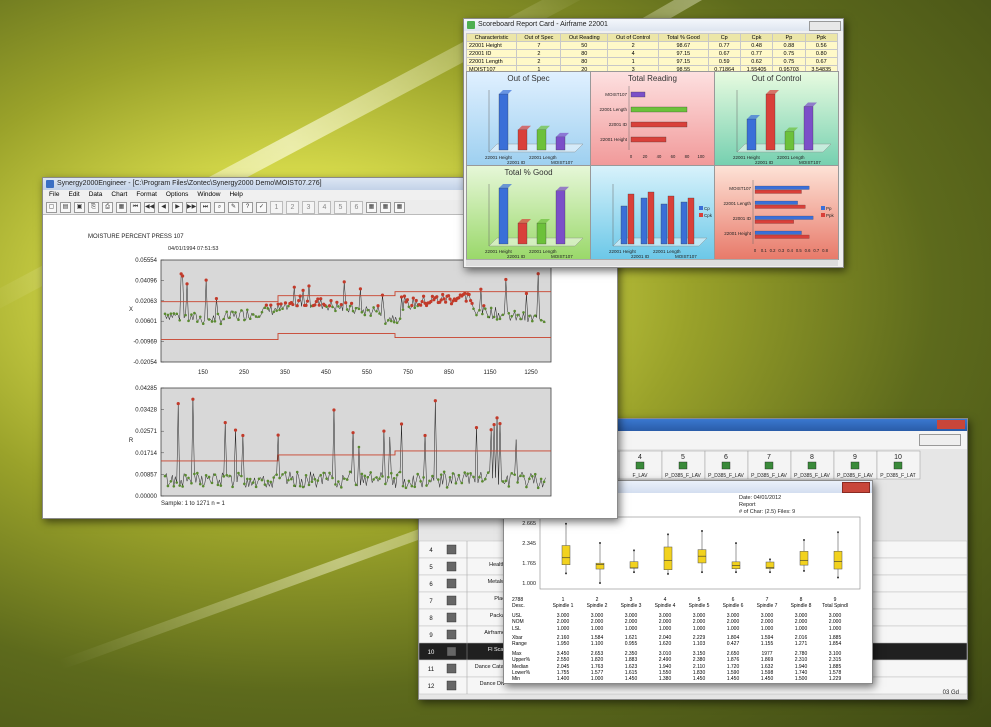 The width and height of the screenshot is (991, 727). Describe the element at coordinates (385, 207) in the screenshot. I see `table-icon: ▦` at that location.